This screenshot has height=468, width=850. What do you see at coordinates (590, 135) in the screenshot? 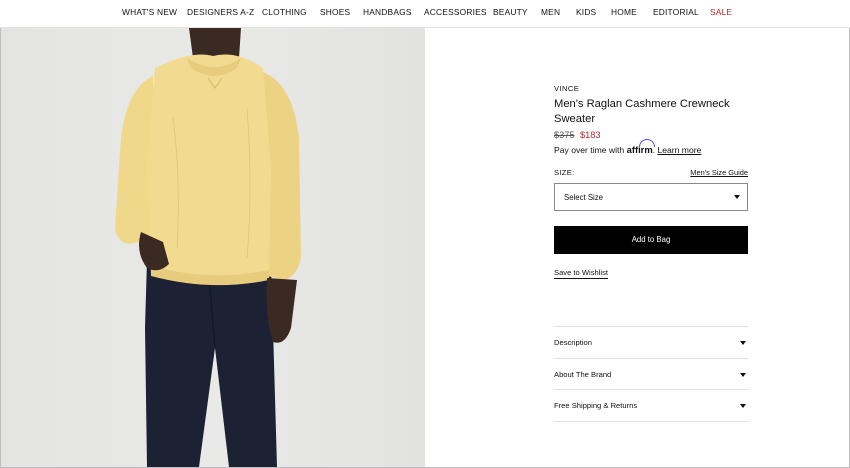
I see `sale-price: $183` at bounding box center [590, 135].